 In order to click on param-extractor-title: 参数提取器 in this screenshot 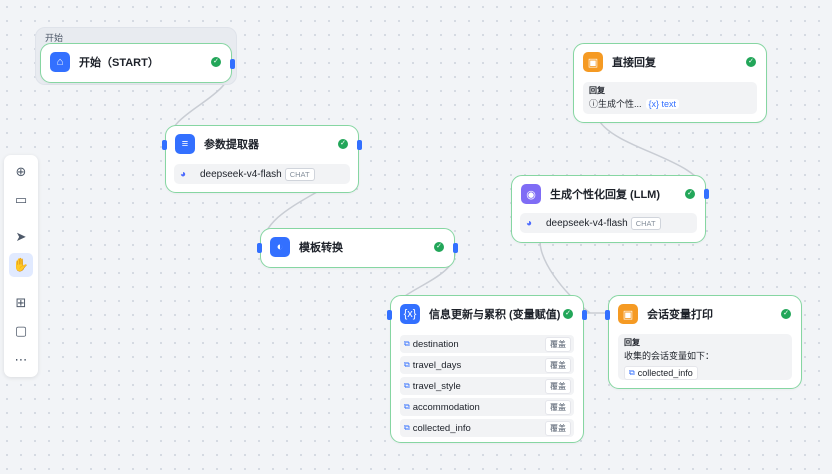, I will do `click(231, 145)`.